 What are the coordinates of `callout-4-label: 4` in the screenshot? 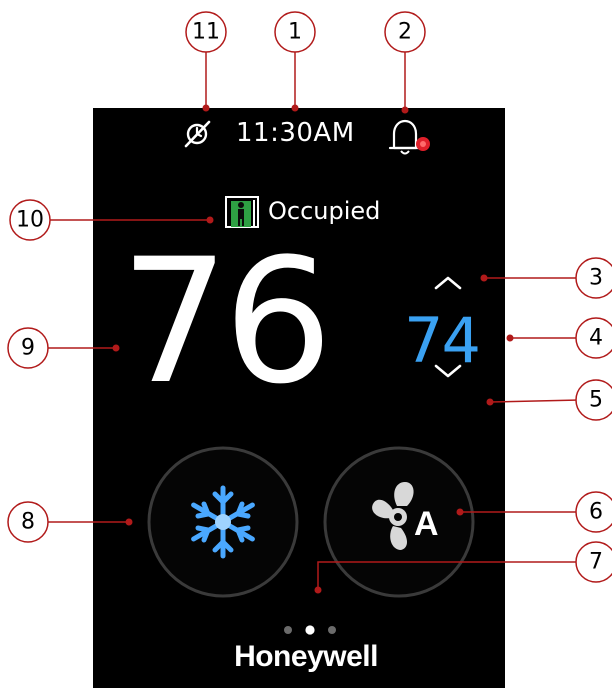 It's located at (596, 338).